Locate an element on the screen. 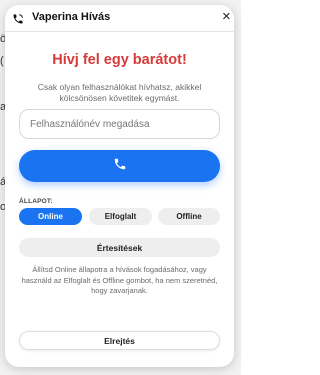 This screenshot has height=375, width=320. background-text-fragment: ( is located at coordinates (2, 61).